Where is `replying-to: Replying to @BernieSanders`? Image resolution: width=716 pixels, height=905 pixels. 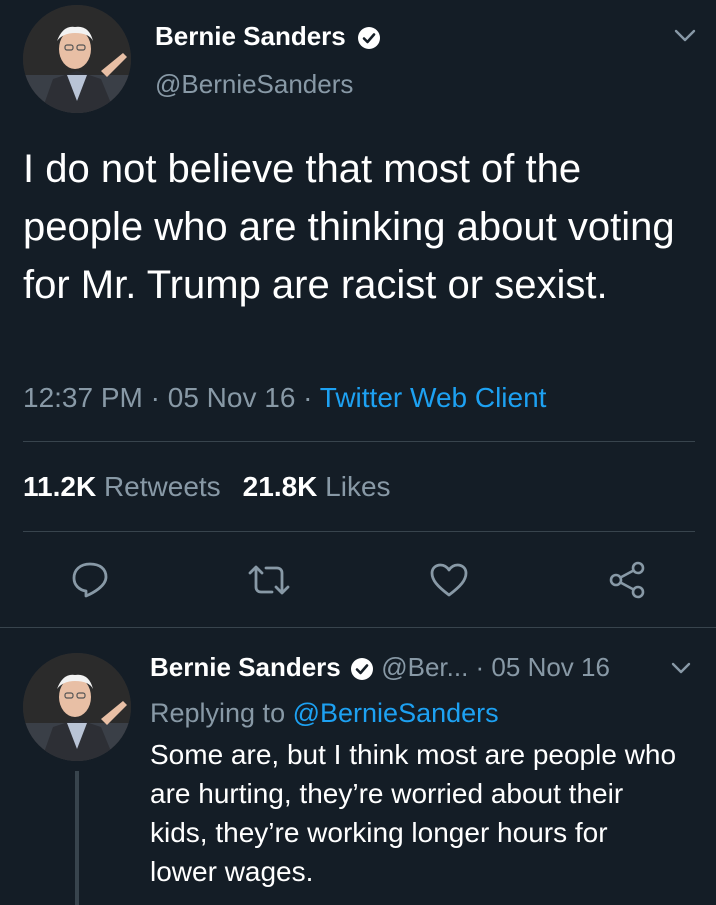
replying-to: Replying to @BernieSanders is located at coordinates (324, 713).